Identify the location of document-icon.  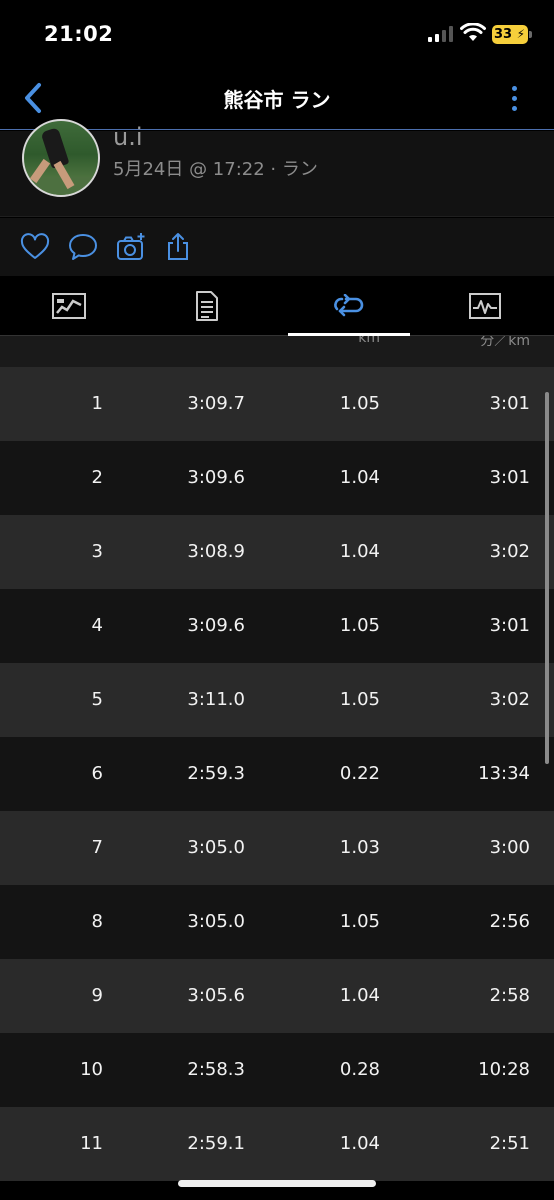
(207, 306).